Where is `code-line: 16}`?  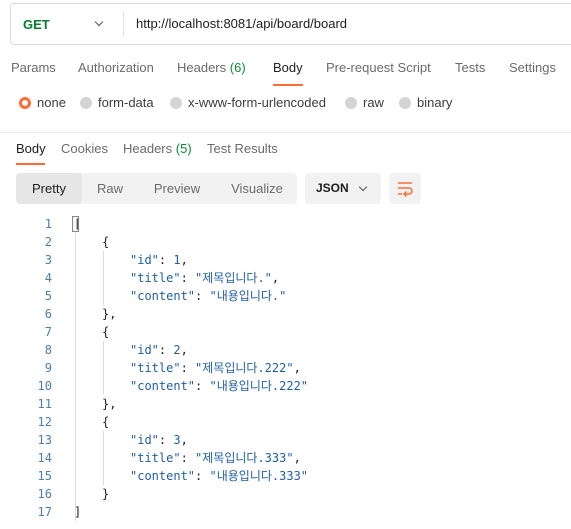
code-line: 16} is located at coordinates (285, 494).